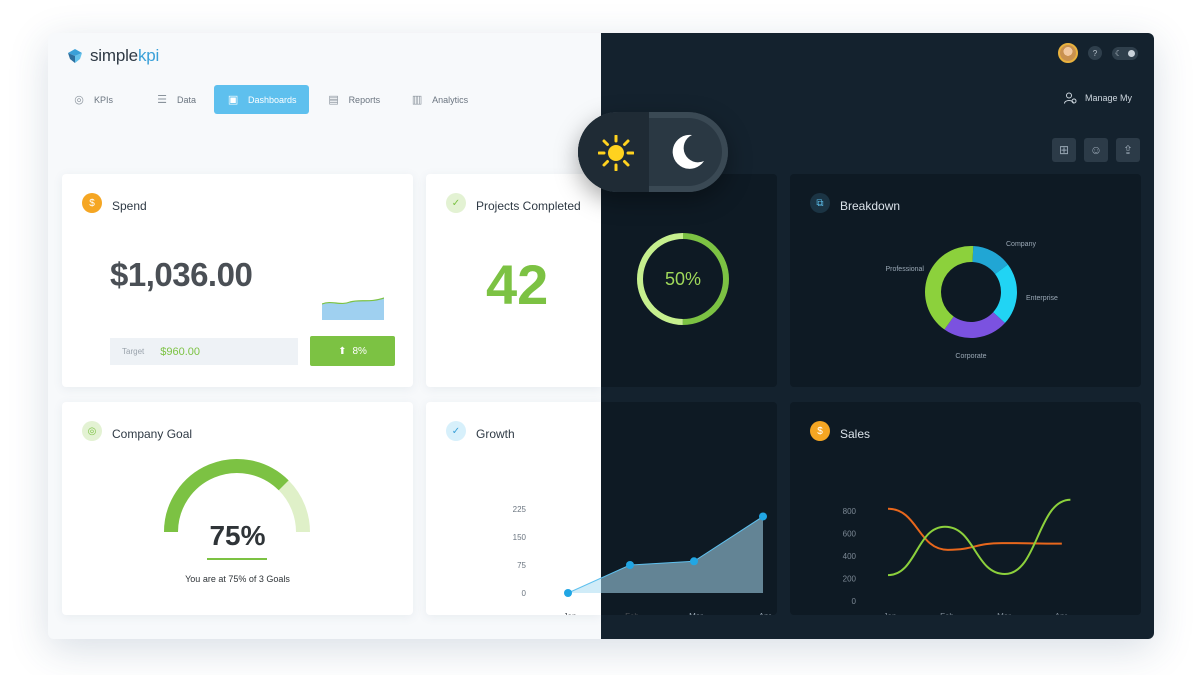 This screenshot has width=1200, height=675. I want to click on growth-area-chart: 225 150 75 0 Jan Feb Mar Apr, so click(642, 560).